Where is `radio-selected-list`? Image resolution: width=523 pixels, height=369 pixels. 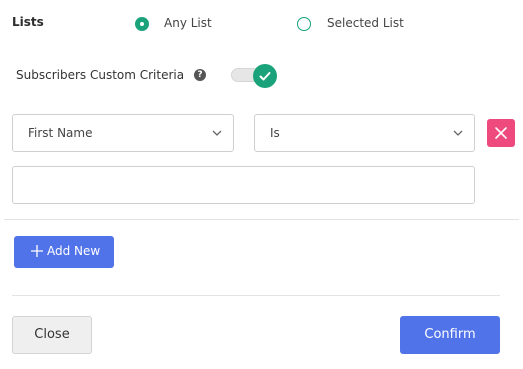 radio-selected-list is located at coordinates (304, 24).